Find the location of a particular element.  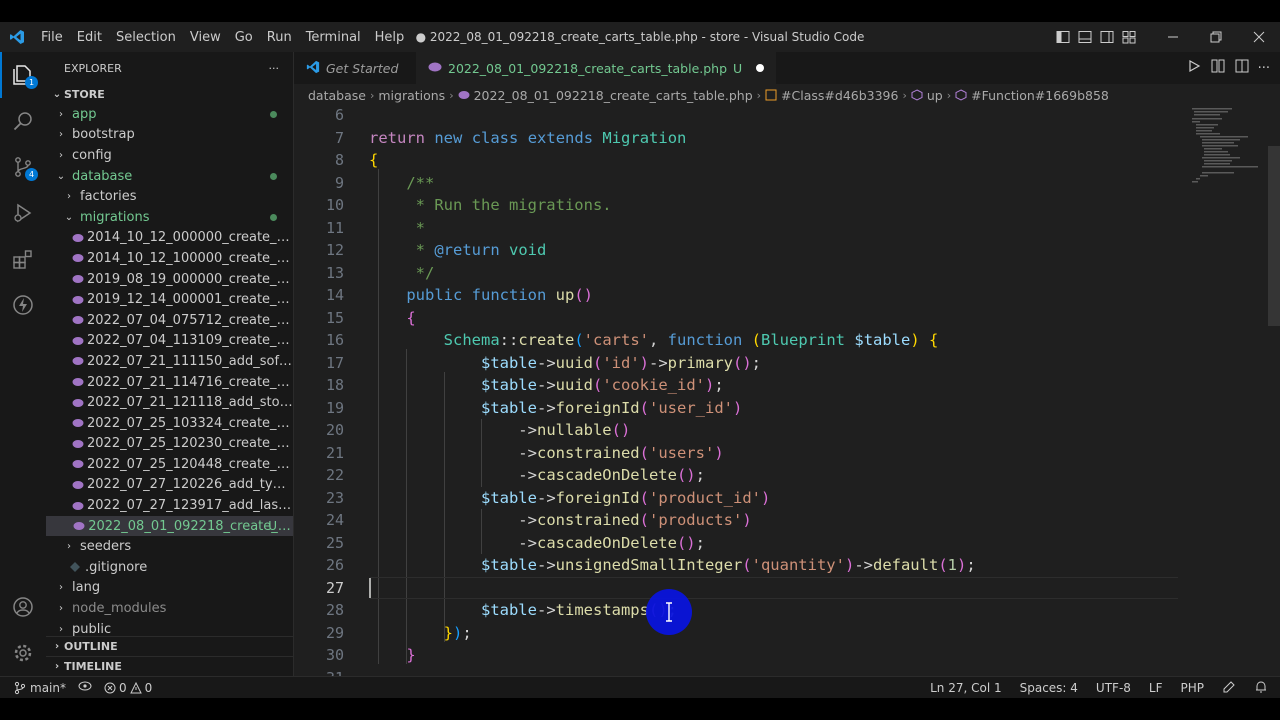

menu-selection: Selection is located at coordinates (146, 37).